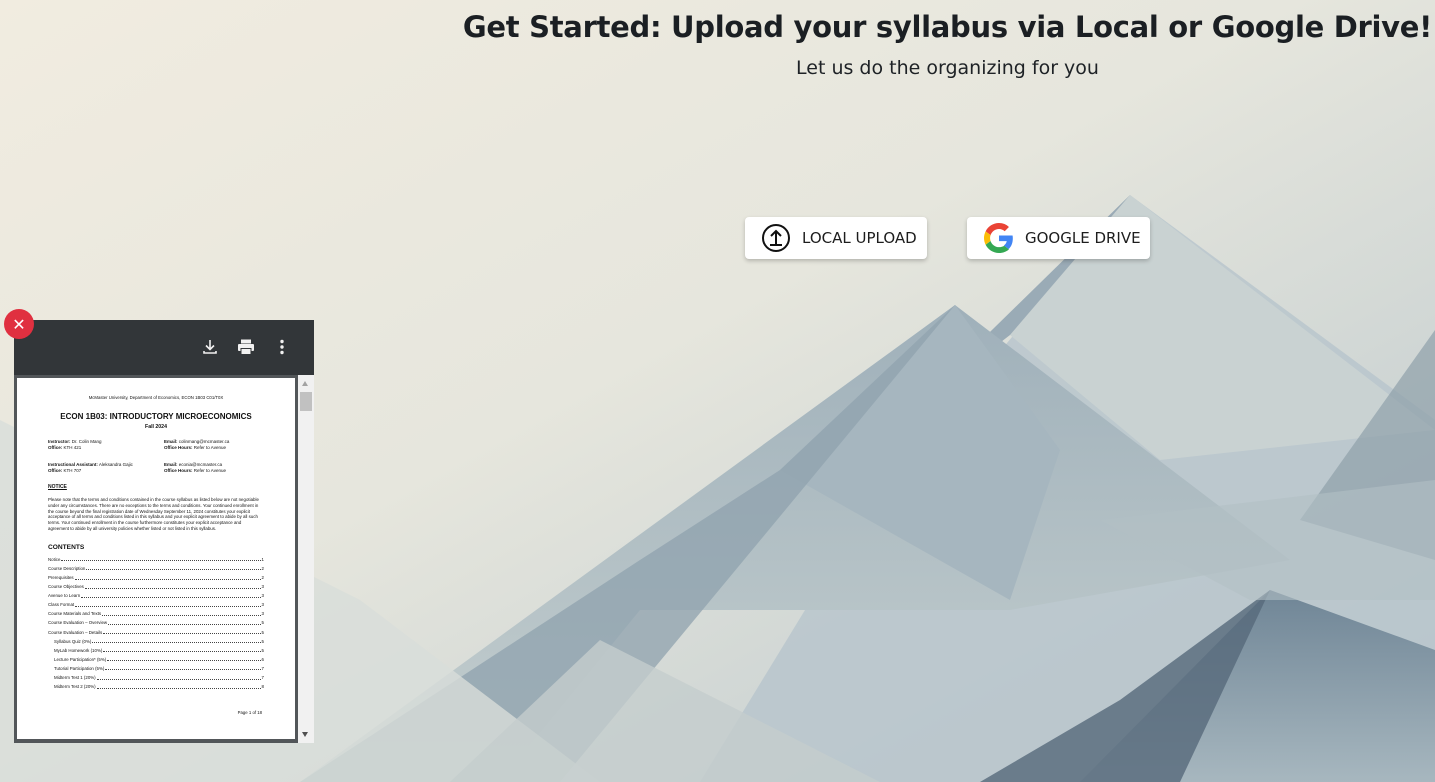  I want to click on page-subtitle: Let us do the organizing for you, so click(947, 68).